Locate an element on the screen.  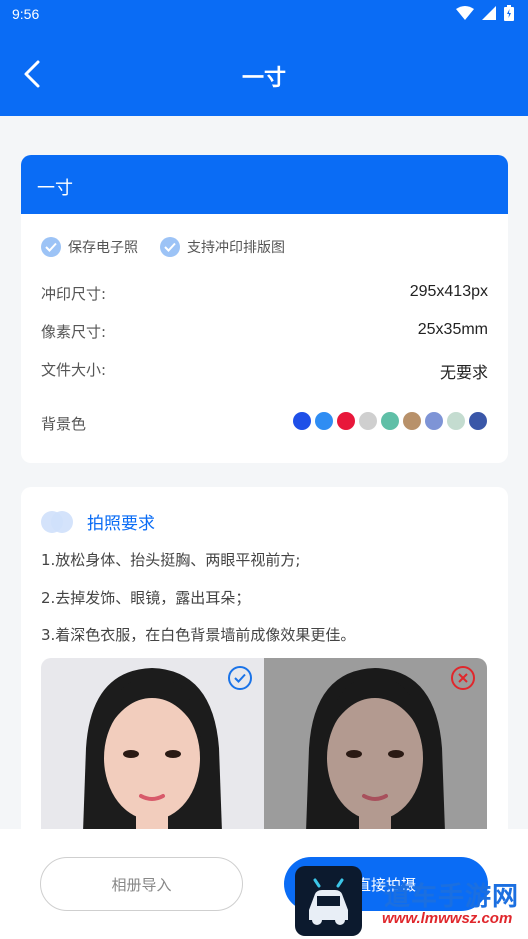
app-bar: 一寸 is located at coordinates (264, 73).